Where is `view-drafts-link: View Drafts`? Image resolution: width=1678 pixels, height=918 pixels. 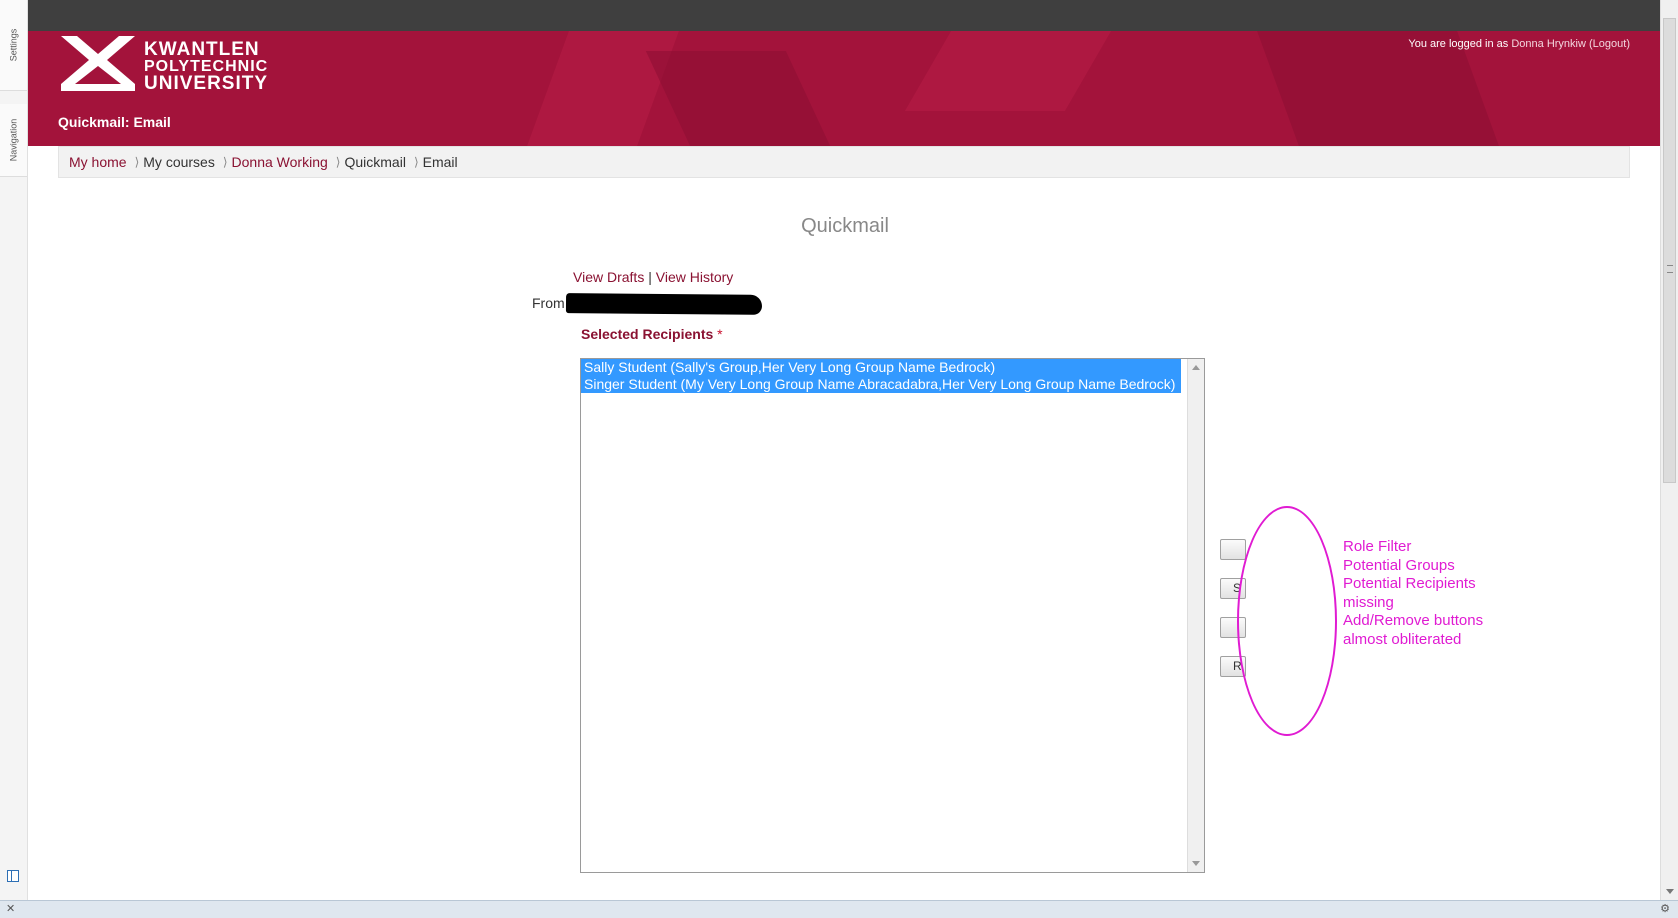
view-drafts-link: View Drafts is located at coordinates (608, 277).